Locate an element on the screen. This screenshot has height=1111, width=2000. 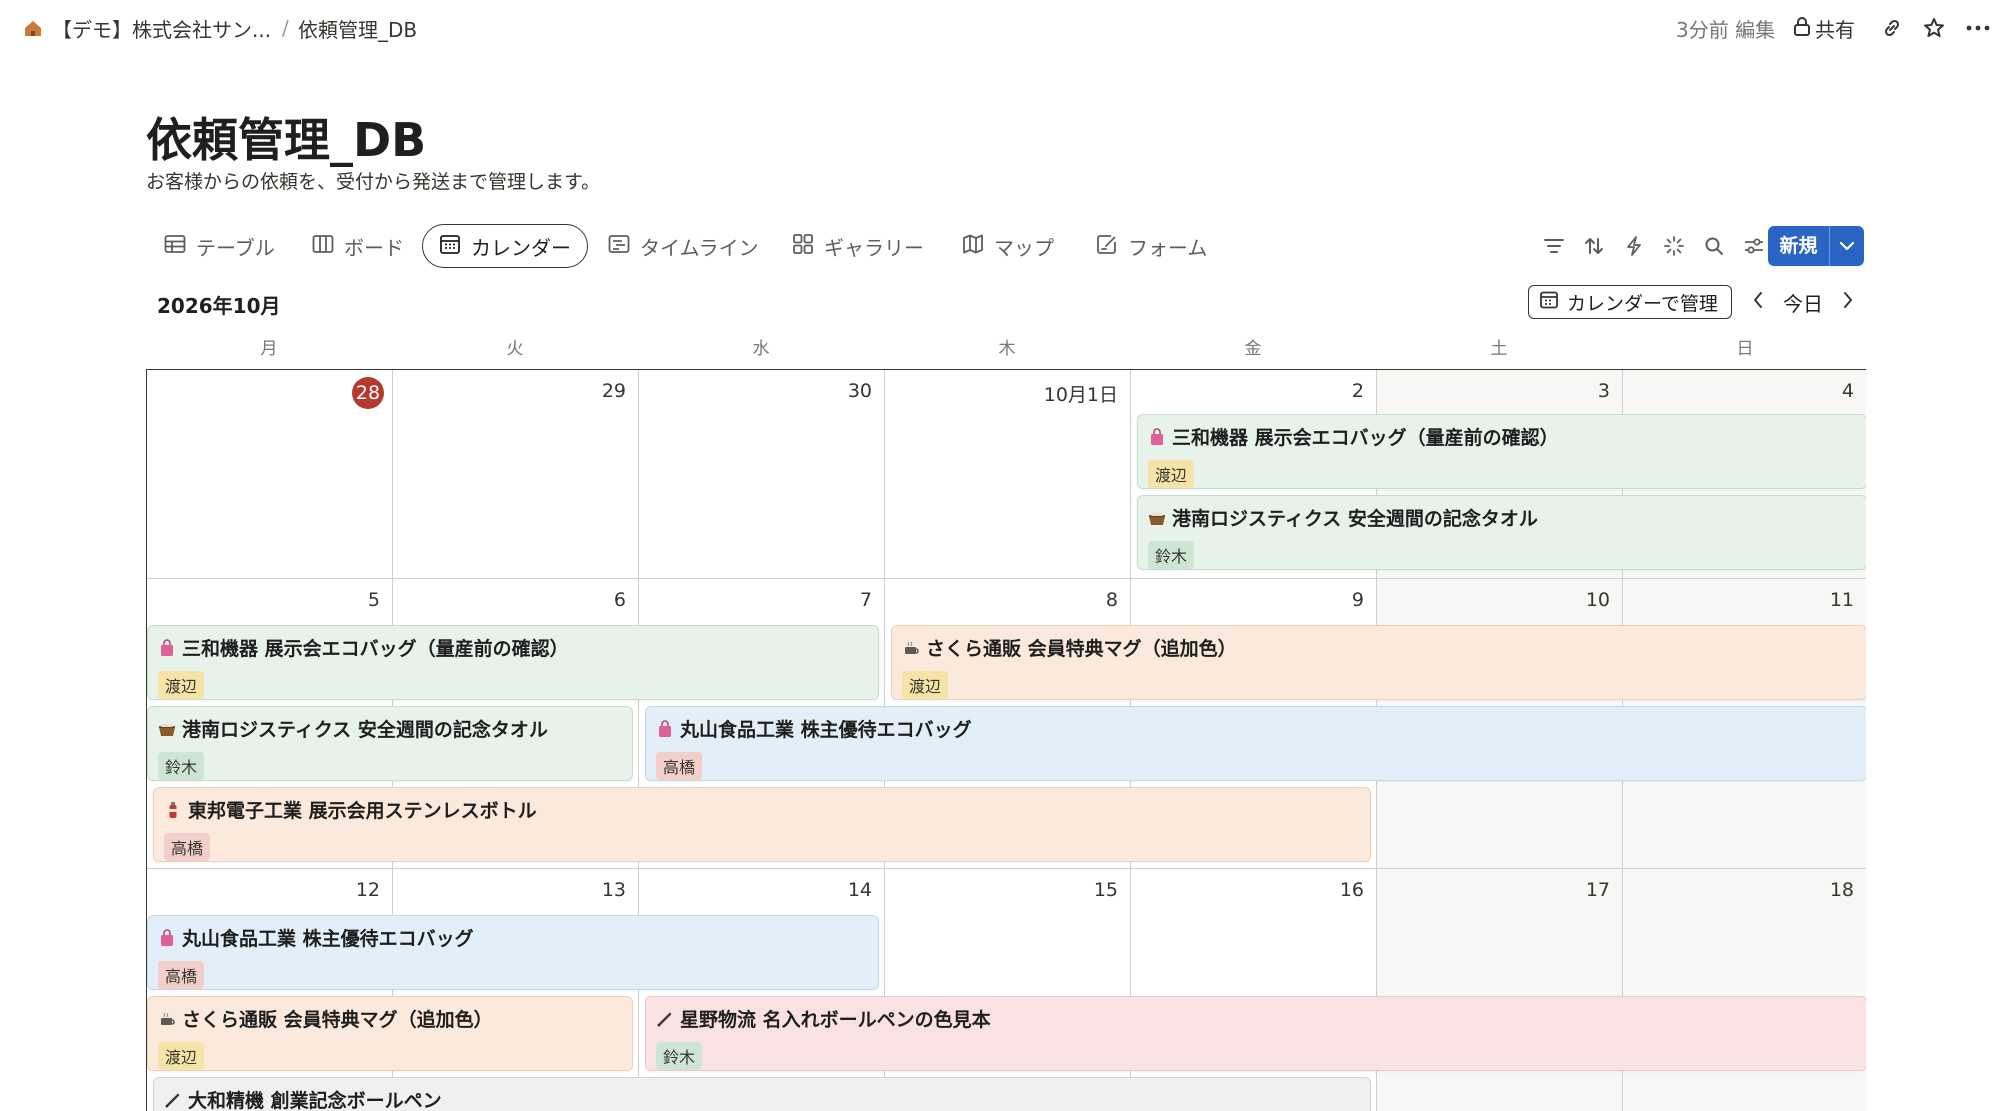
today-button: 今日 is located at coordinates (1803, 302).